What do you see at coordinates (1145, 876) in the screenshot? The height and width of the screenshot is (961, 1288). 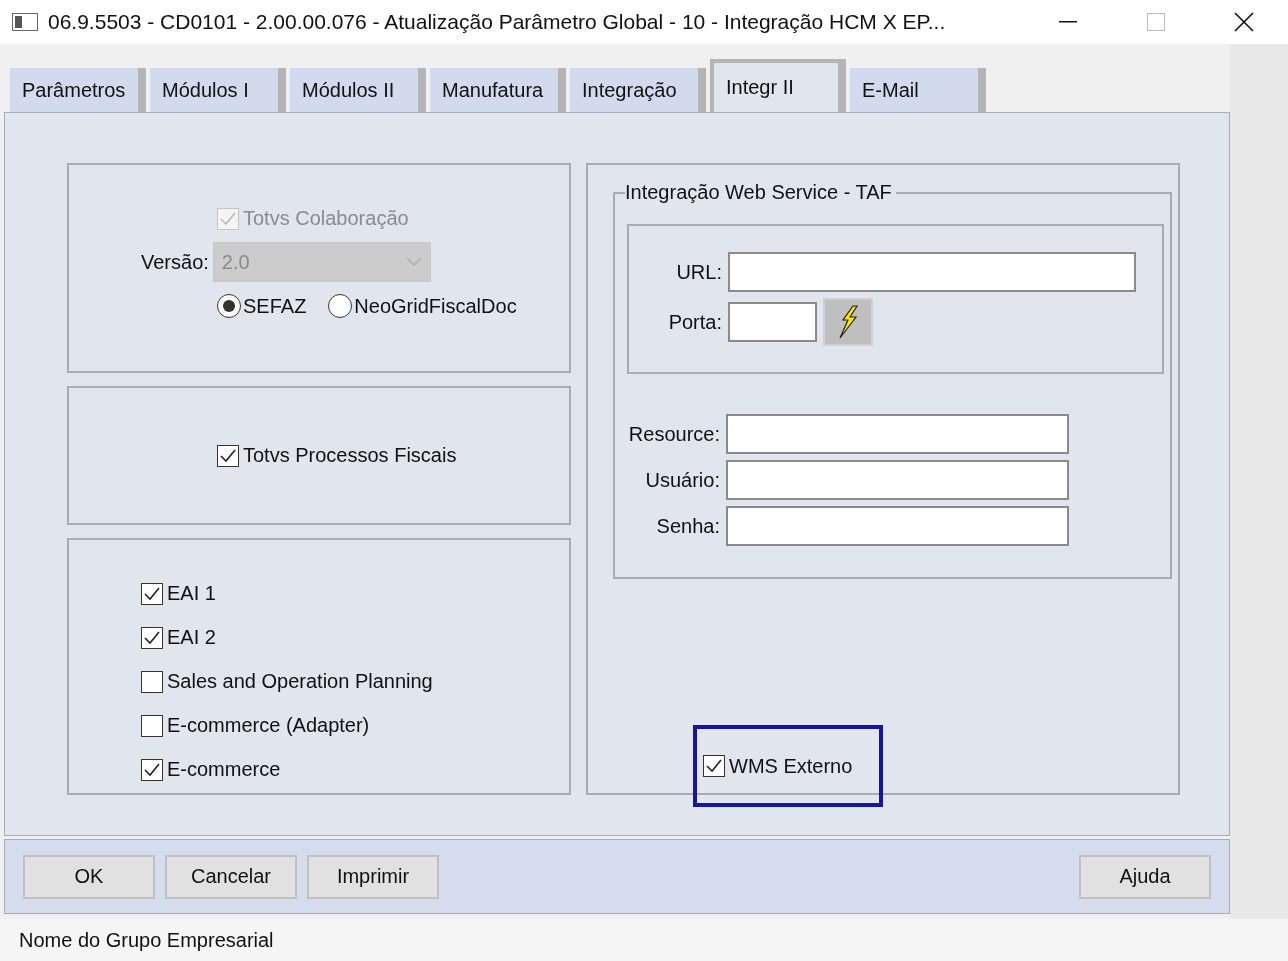 I see `help-button: Ajuda` at bounding box center [1145, 876].